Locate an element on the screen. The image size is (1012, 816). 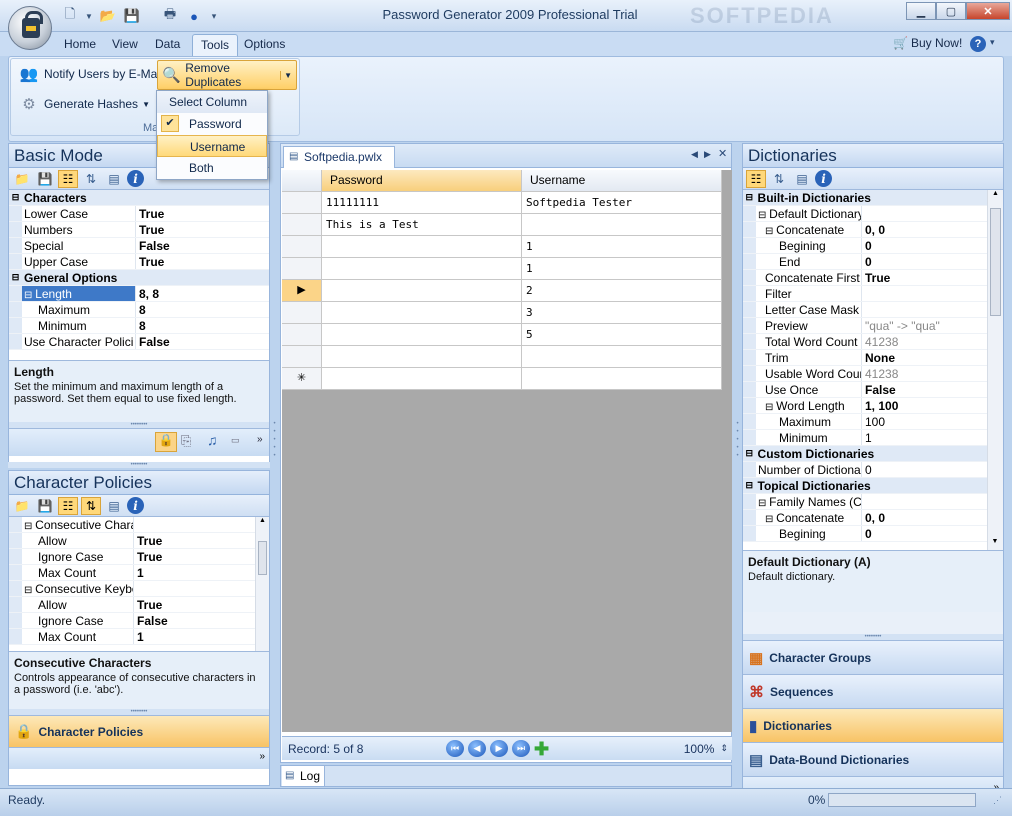
property-row: Numbers True is located at coordinates (139, 230).